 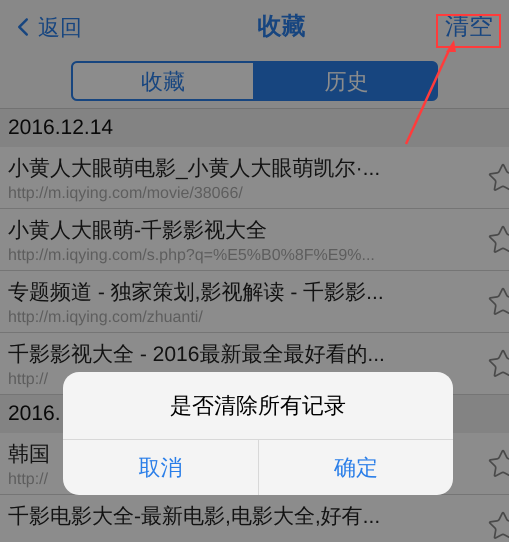 I want to click on dialog-button: 取消, so click(x=160, y=467).